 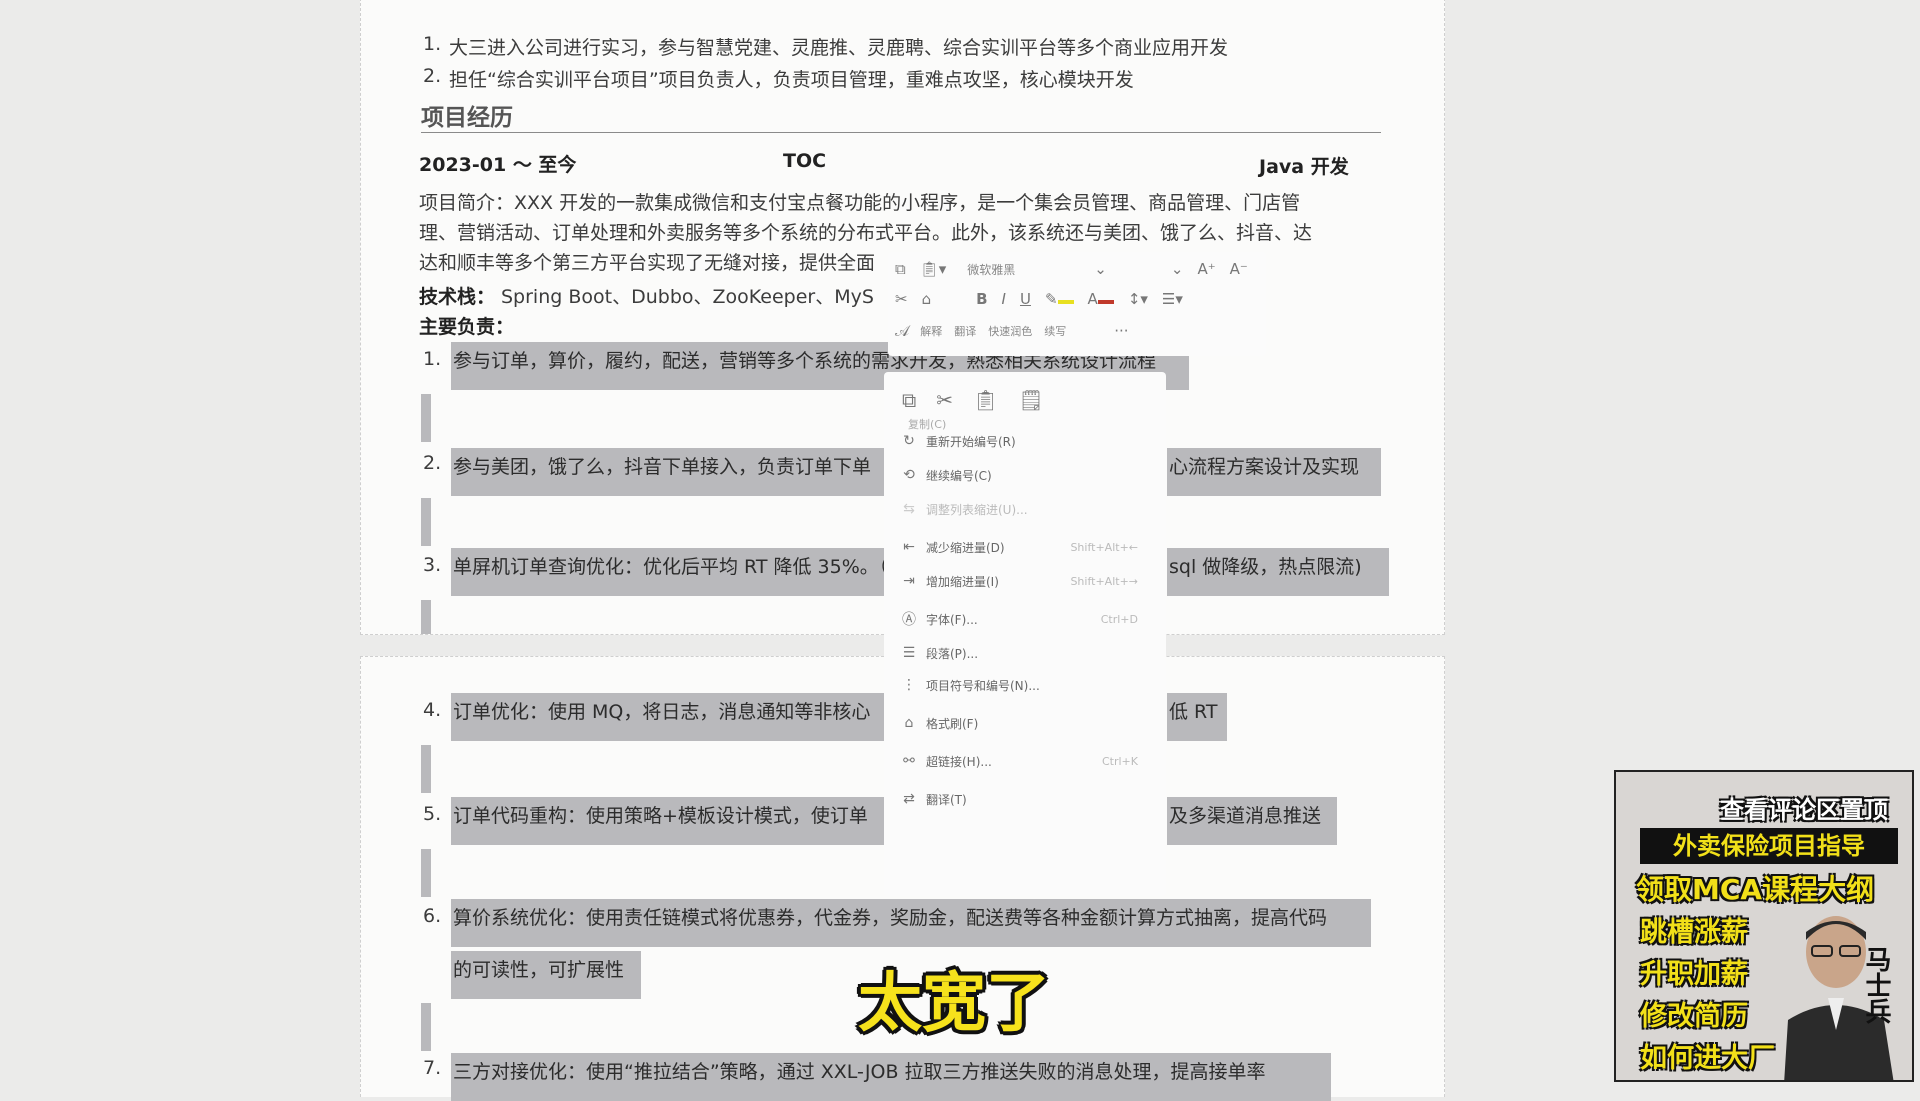 I want to click on promo-course-line: 领取MCA课程大纲, so click(x=1755, y=889).